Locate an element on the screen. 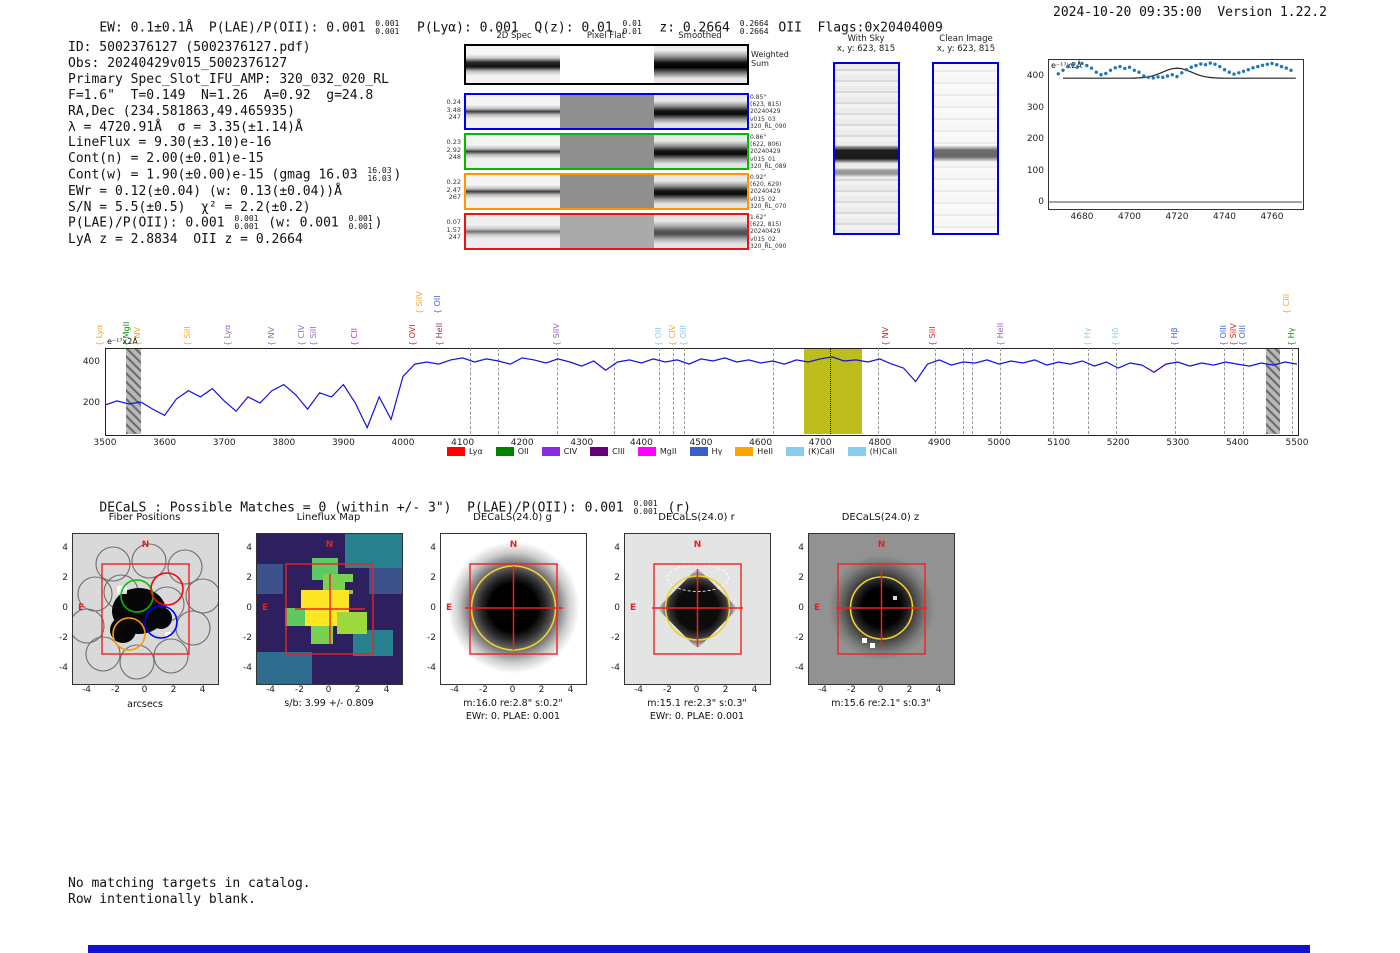  spectrum-legend: Lyα OII CIV CIII MgII Hγ HeII (K)CaII (H)CaII is located at coordinates (712, 451).